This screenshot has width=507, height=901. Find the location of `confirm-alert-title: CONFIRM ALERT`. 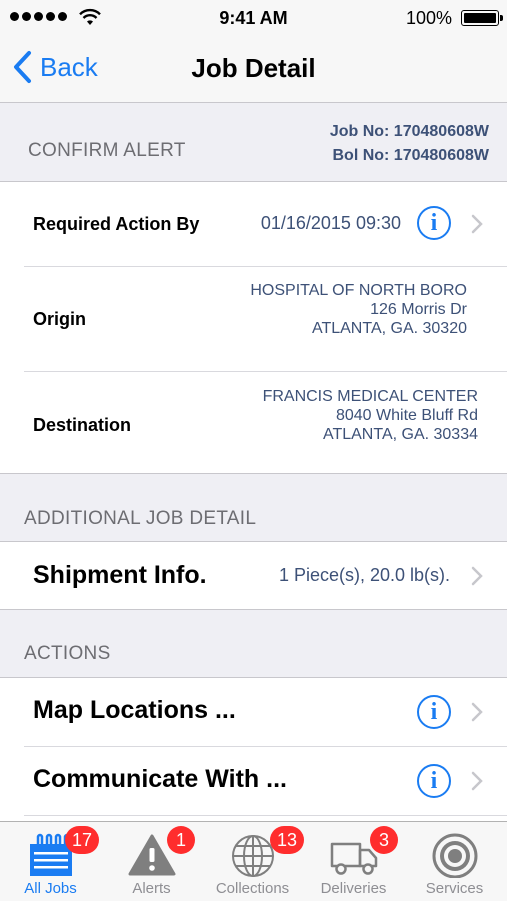

confirm-alert-title: CONFIRM ALERT is located at coordinates (107, 150).